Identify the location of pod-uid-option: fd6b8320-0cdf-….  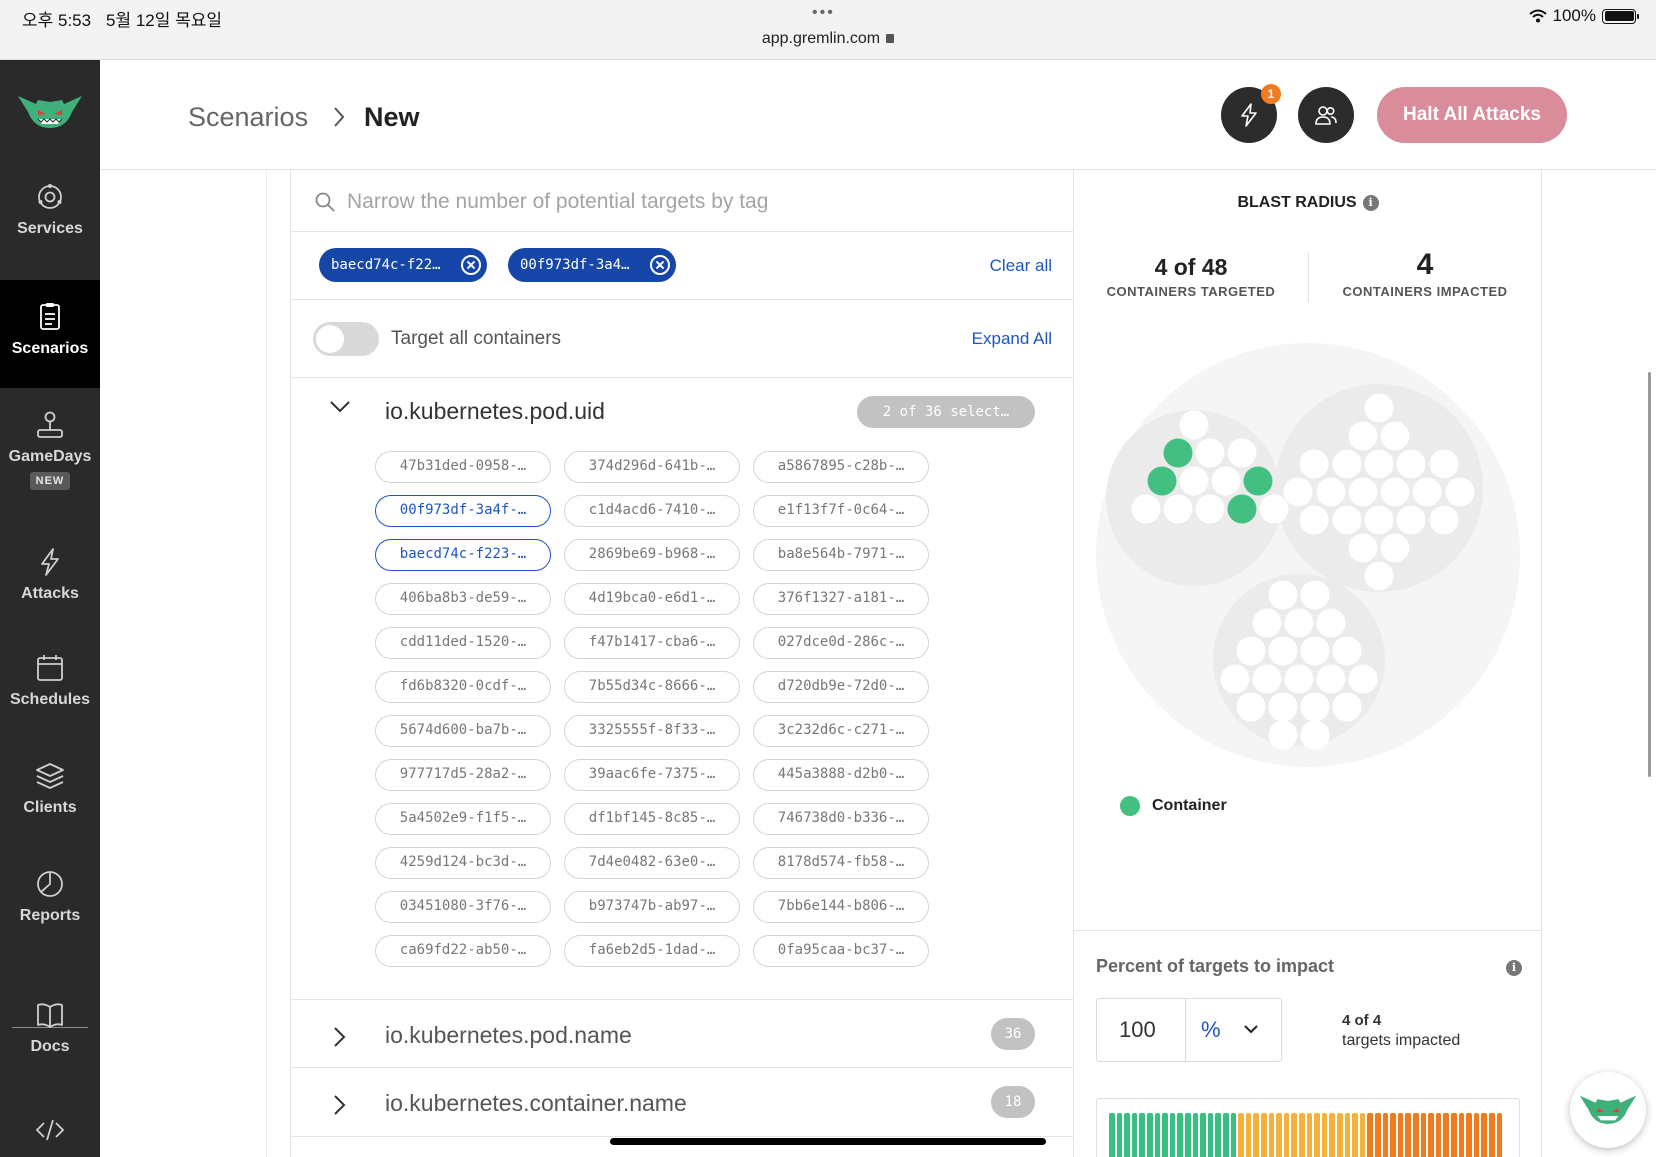
(463, 687).